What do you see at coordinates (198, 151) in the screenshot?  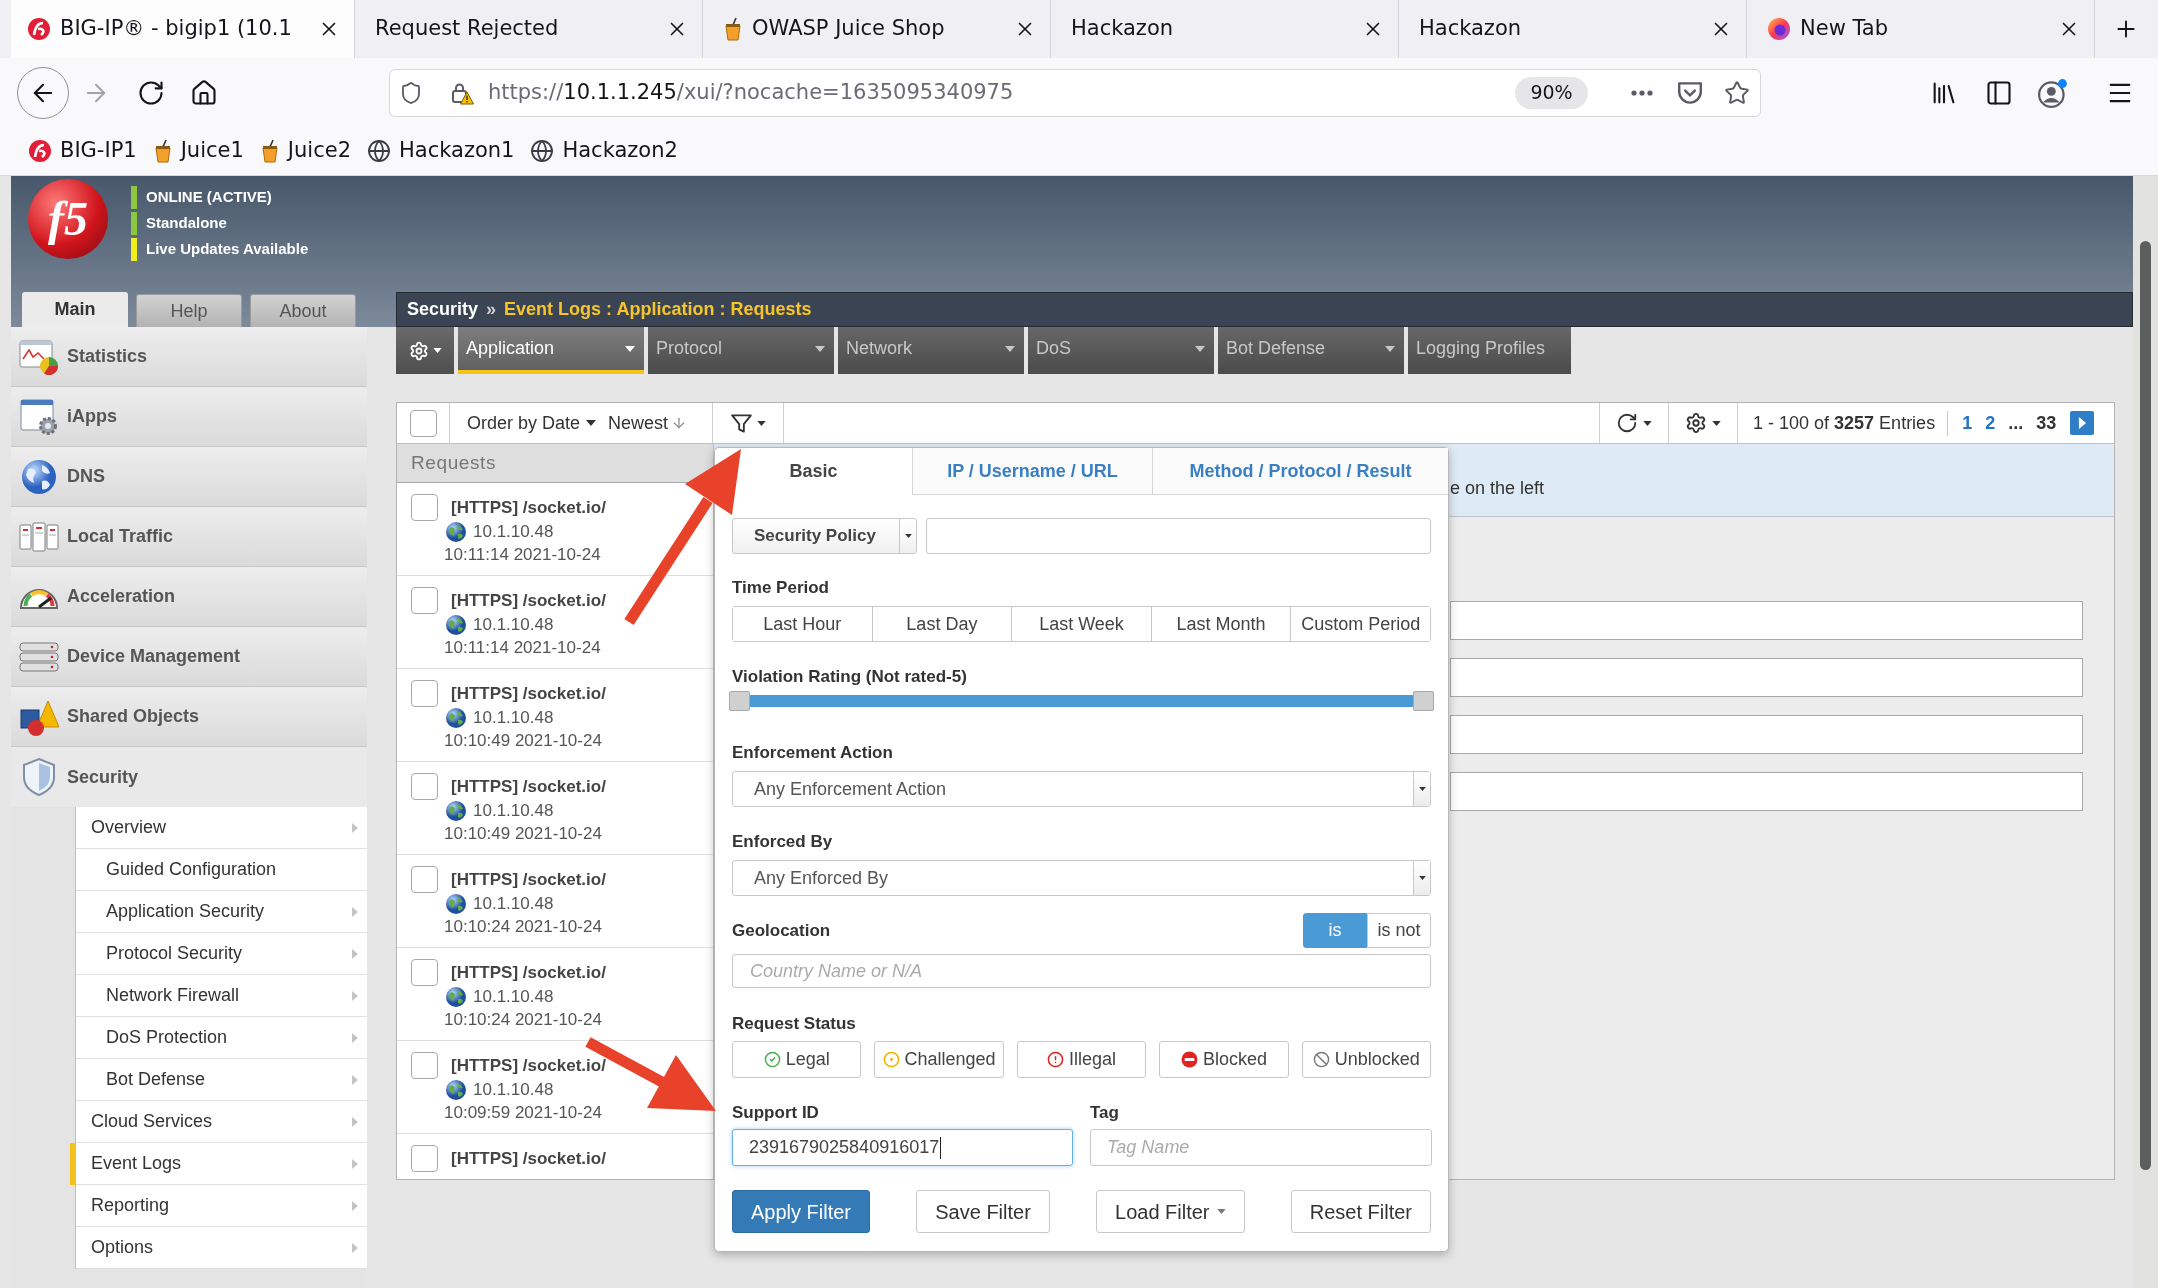 I see `bookmark: Juice1` at bounding box center [198, 151].